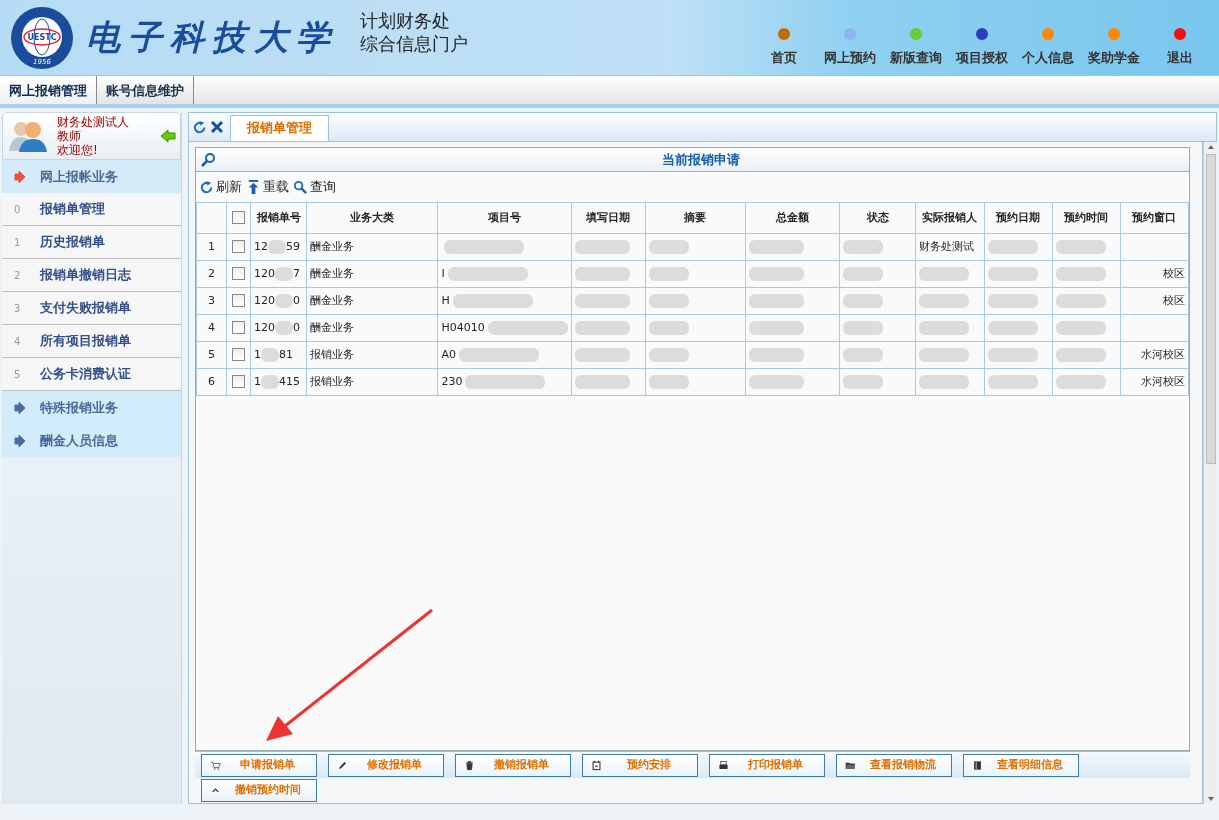 This screenshot has height=820, width=1219. Describe the element at coordinates (469, 765) in the screenshot. I see `trash-icon` at that location.